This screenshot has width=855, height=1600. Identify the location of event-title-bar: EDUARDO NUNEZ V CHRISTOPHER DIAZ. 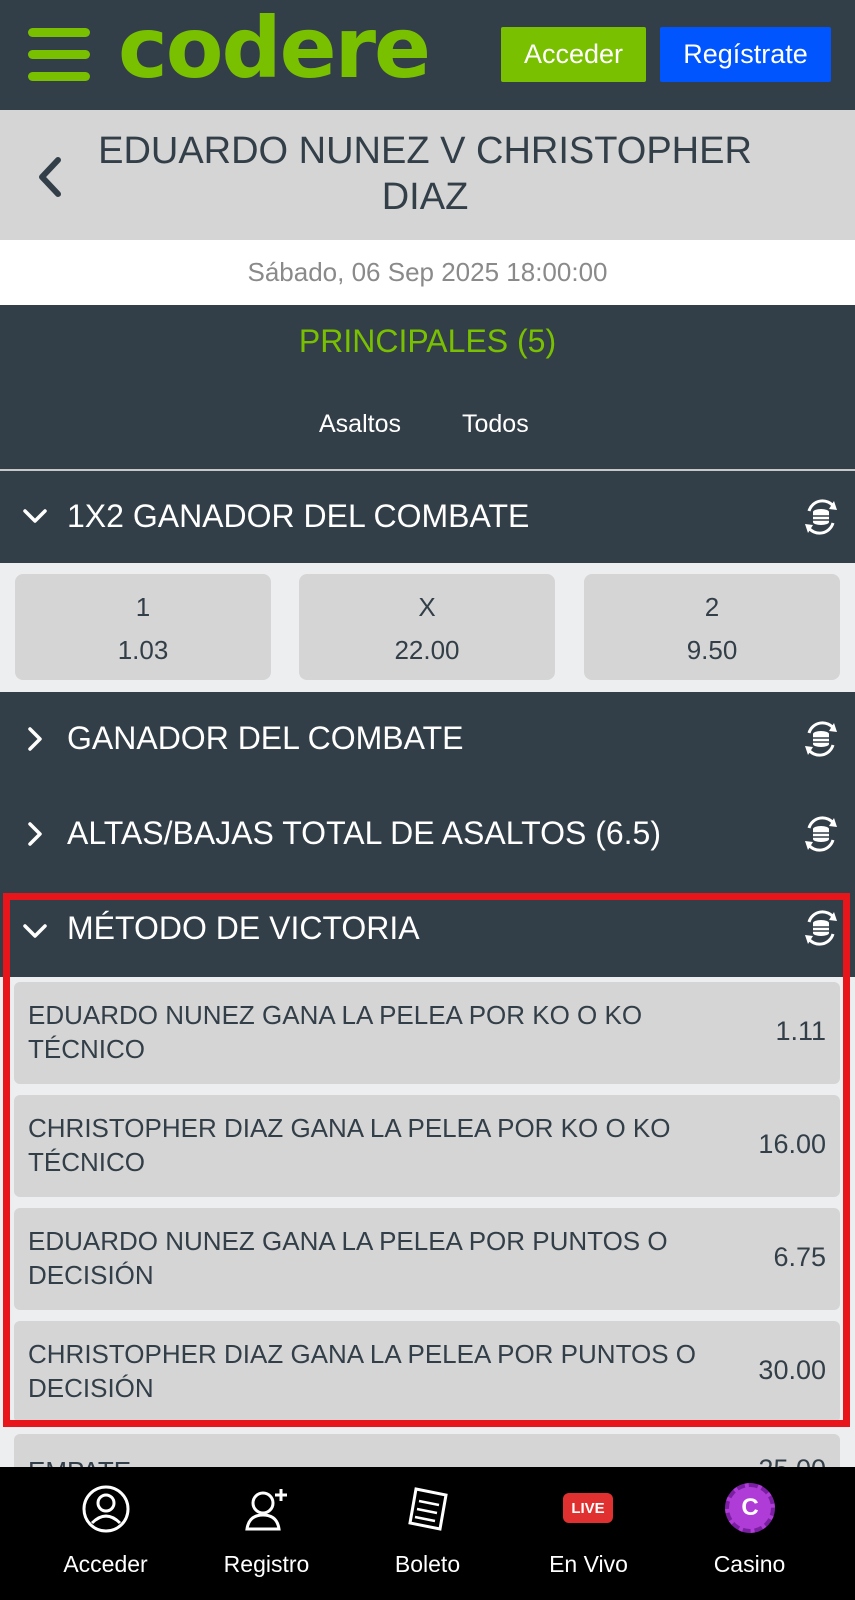
(427, 175).